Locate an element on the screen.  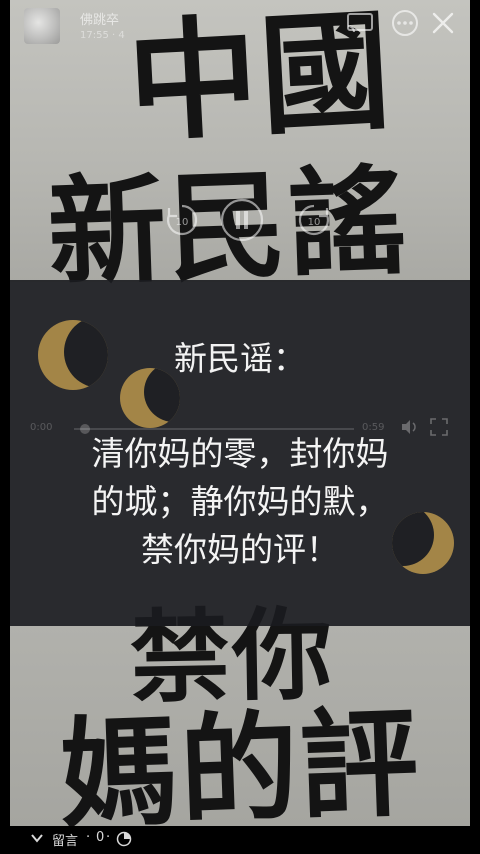
close-icon is located at coordinates (443, 23).